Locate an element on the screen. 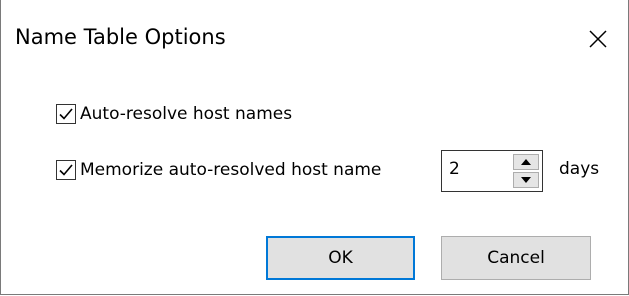 The image size is (629, 296). auto-resolve-checkbox is located at coordinates (66, 114).